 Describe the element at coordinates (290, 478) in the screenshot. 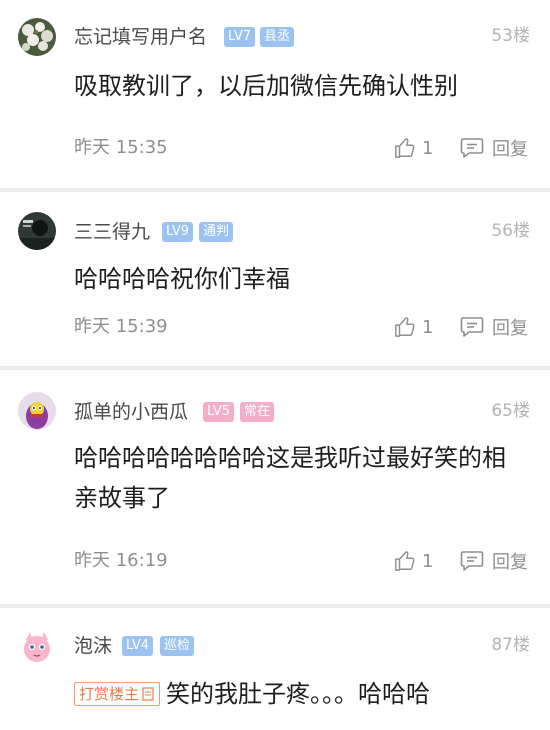

I see `comment-text: 哈哈哈哈哈哈哈哈这是我听过最好笑的相亲故事了` at that location.